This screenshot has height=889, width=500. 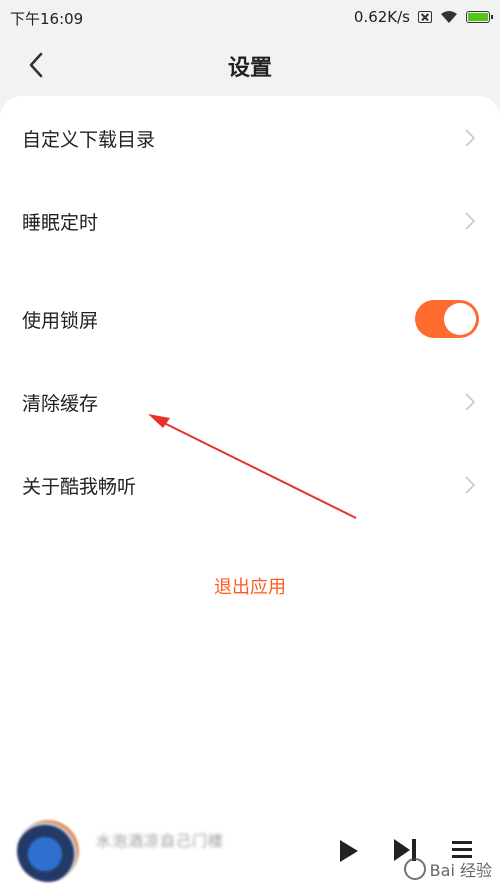 What do you see at coordinates (60, 403) in the screenshot?
I see `setting-label: 清除缓存` at bounding box center [60, 403].